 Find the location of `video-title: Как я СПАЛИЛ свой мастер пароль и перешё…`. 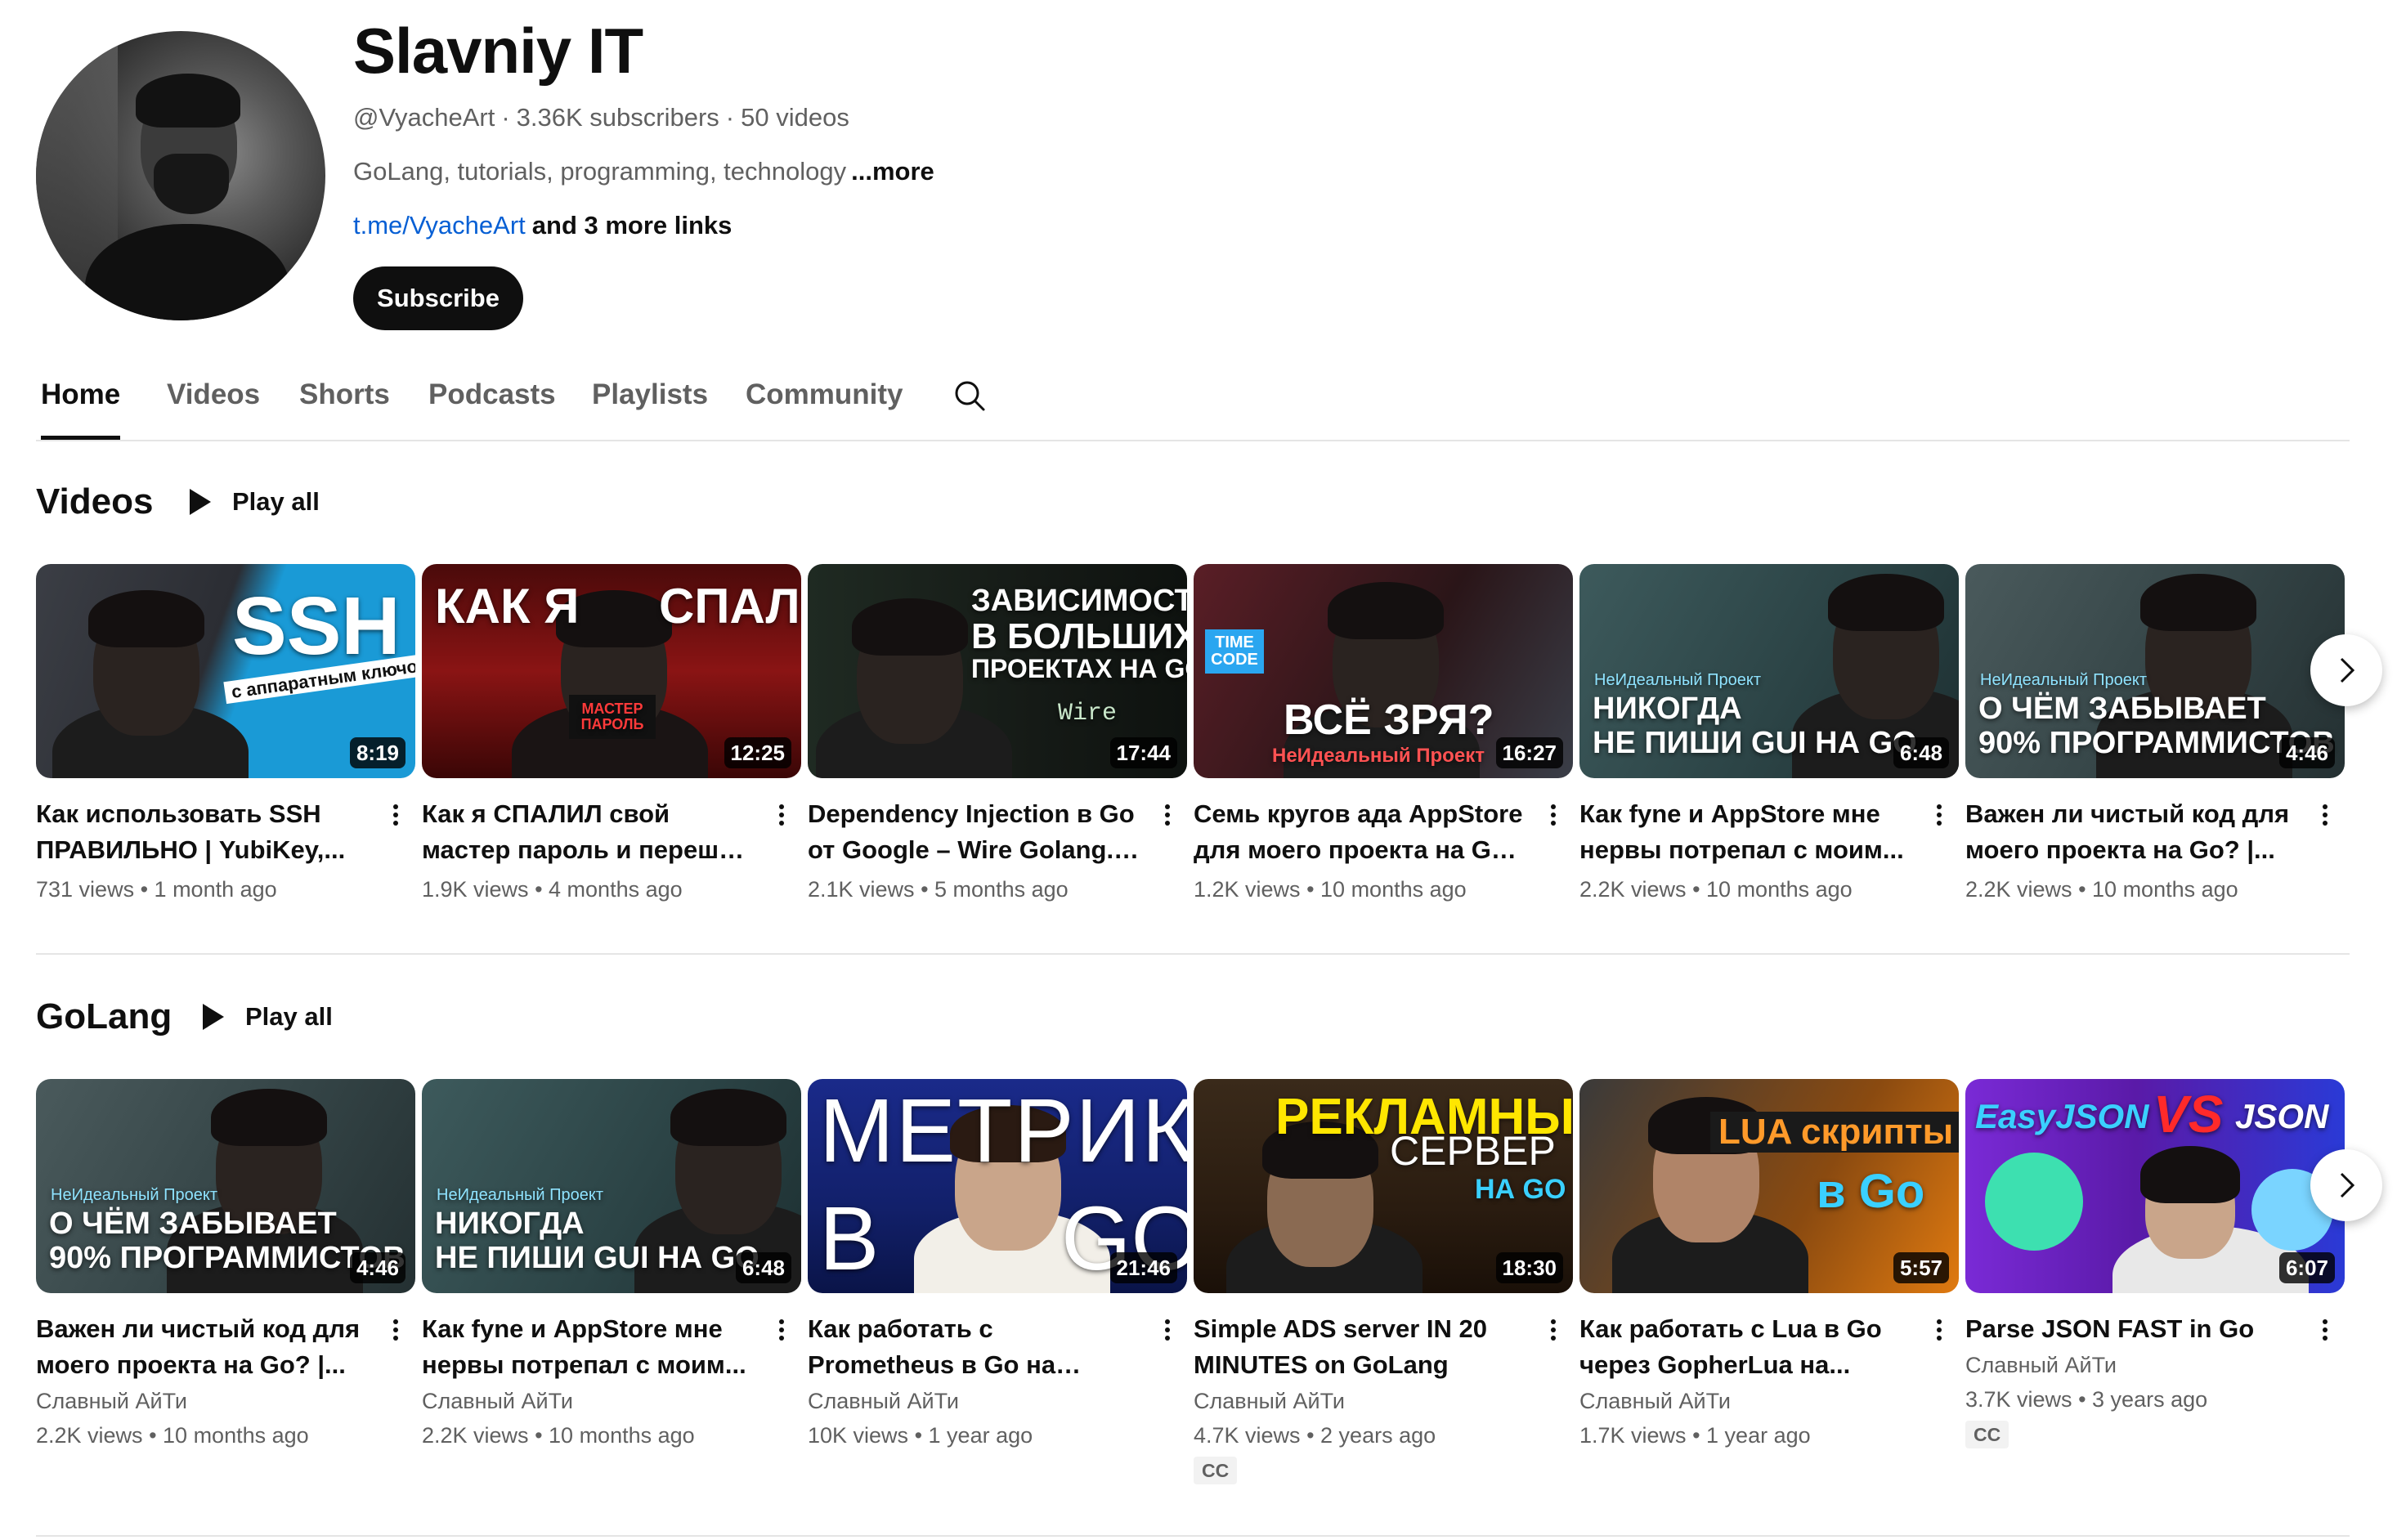

video-title: Как я СПАЛИЛ свой мастер пароль и перешё… is located at coordinates (589, 832).